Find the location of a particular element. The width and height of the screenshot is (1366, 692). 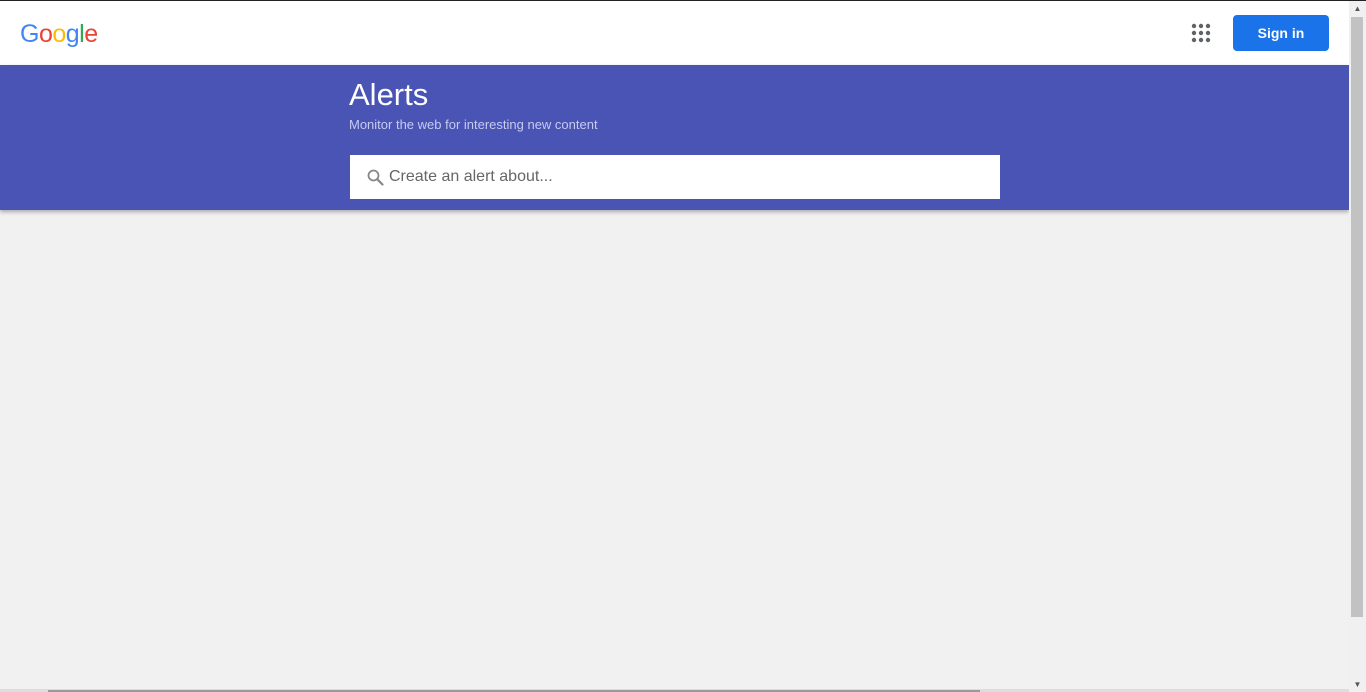

top-bar: Google Sign in is located at coordinates (674, 33).